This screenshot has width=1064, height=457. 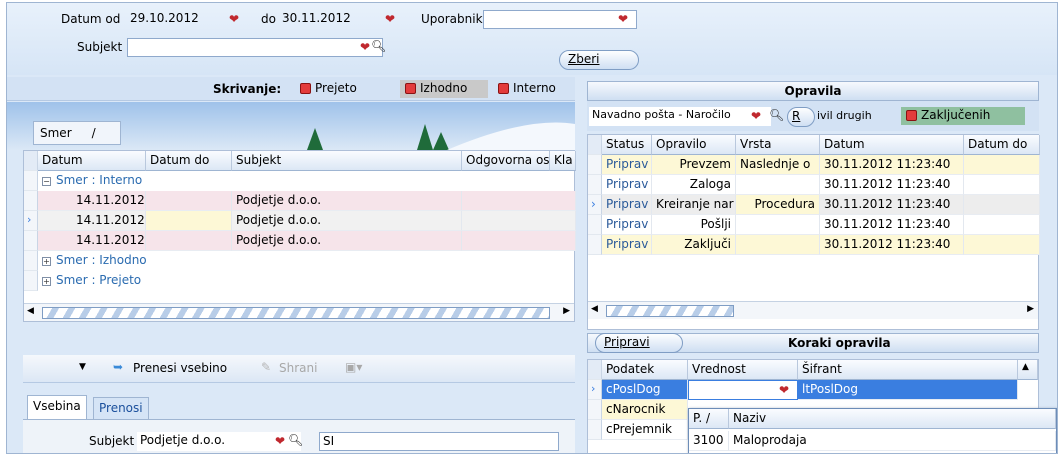 What do you see at coordinates (444, 89) in the screenshot?
I see `izhodno-toggle: Izhodno` at bounding box center [444, 89].